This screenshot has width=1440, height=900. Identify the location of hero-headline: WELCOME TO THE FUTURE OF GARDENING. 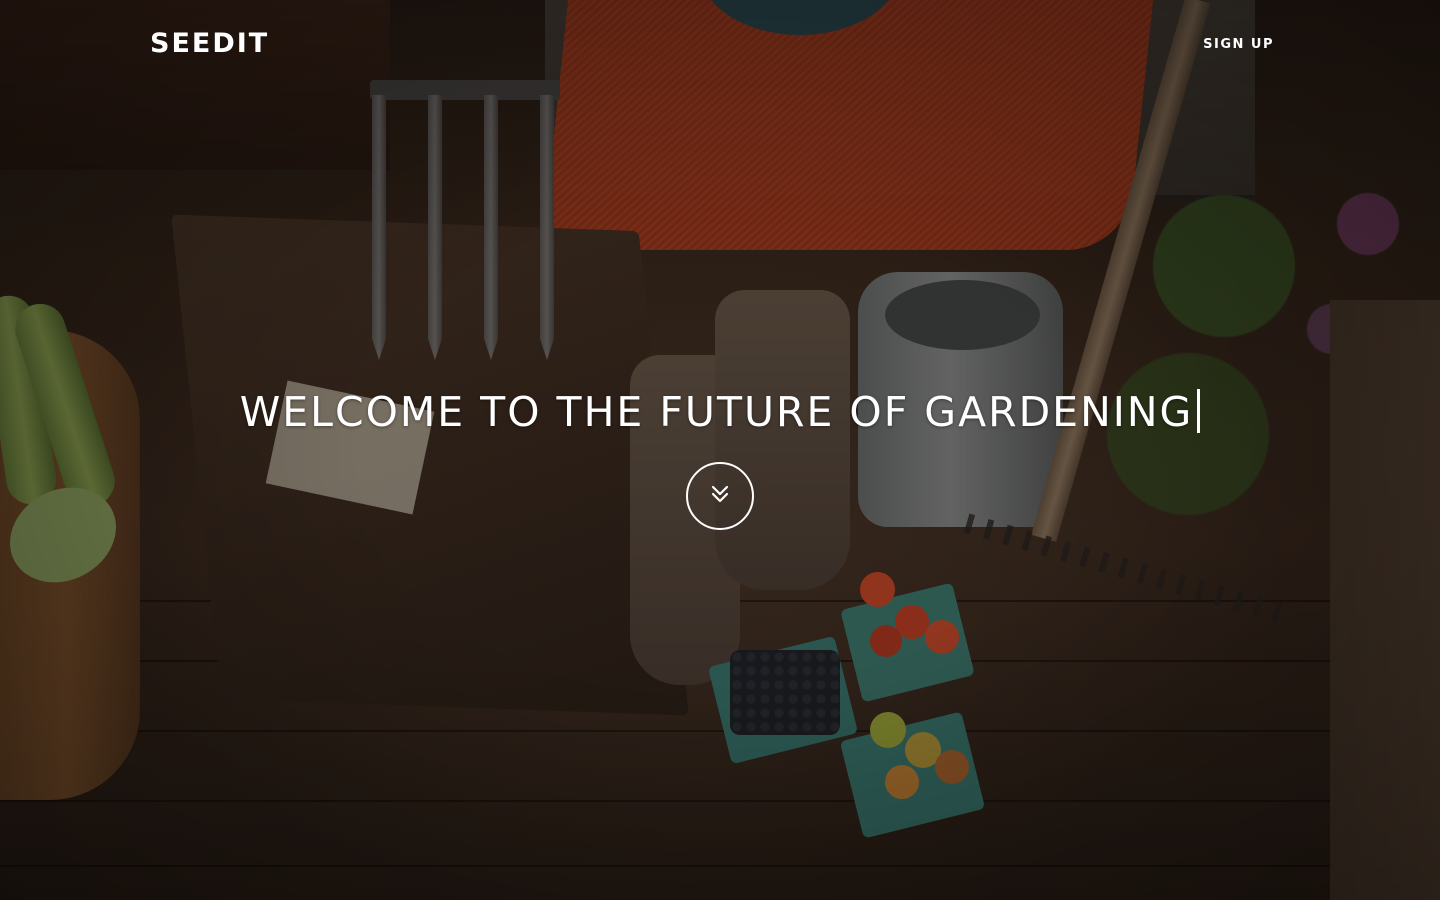
(720, 412).